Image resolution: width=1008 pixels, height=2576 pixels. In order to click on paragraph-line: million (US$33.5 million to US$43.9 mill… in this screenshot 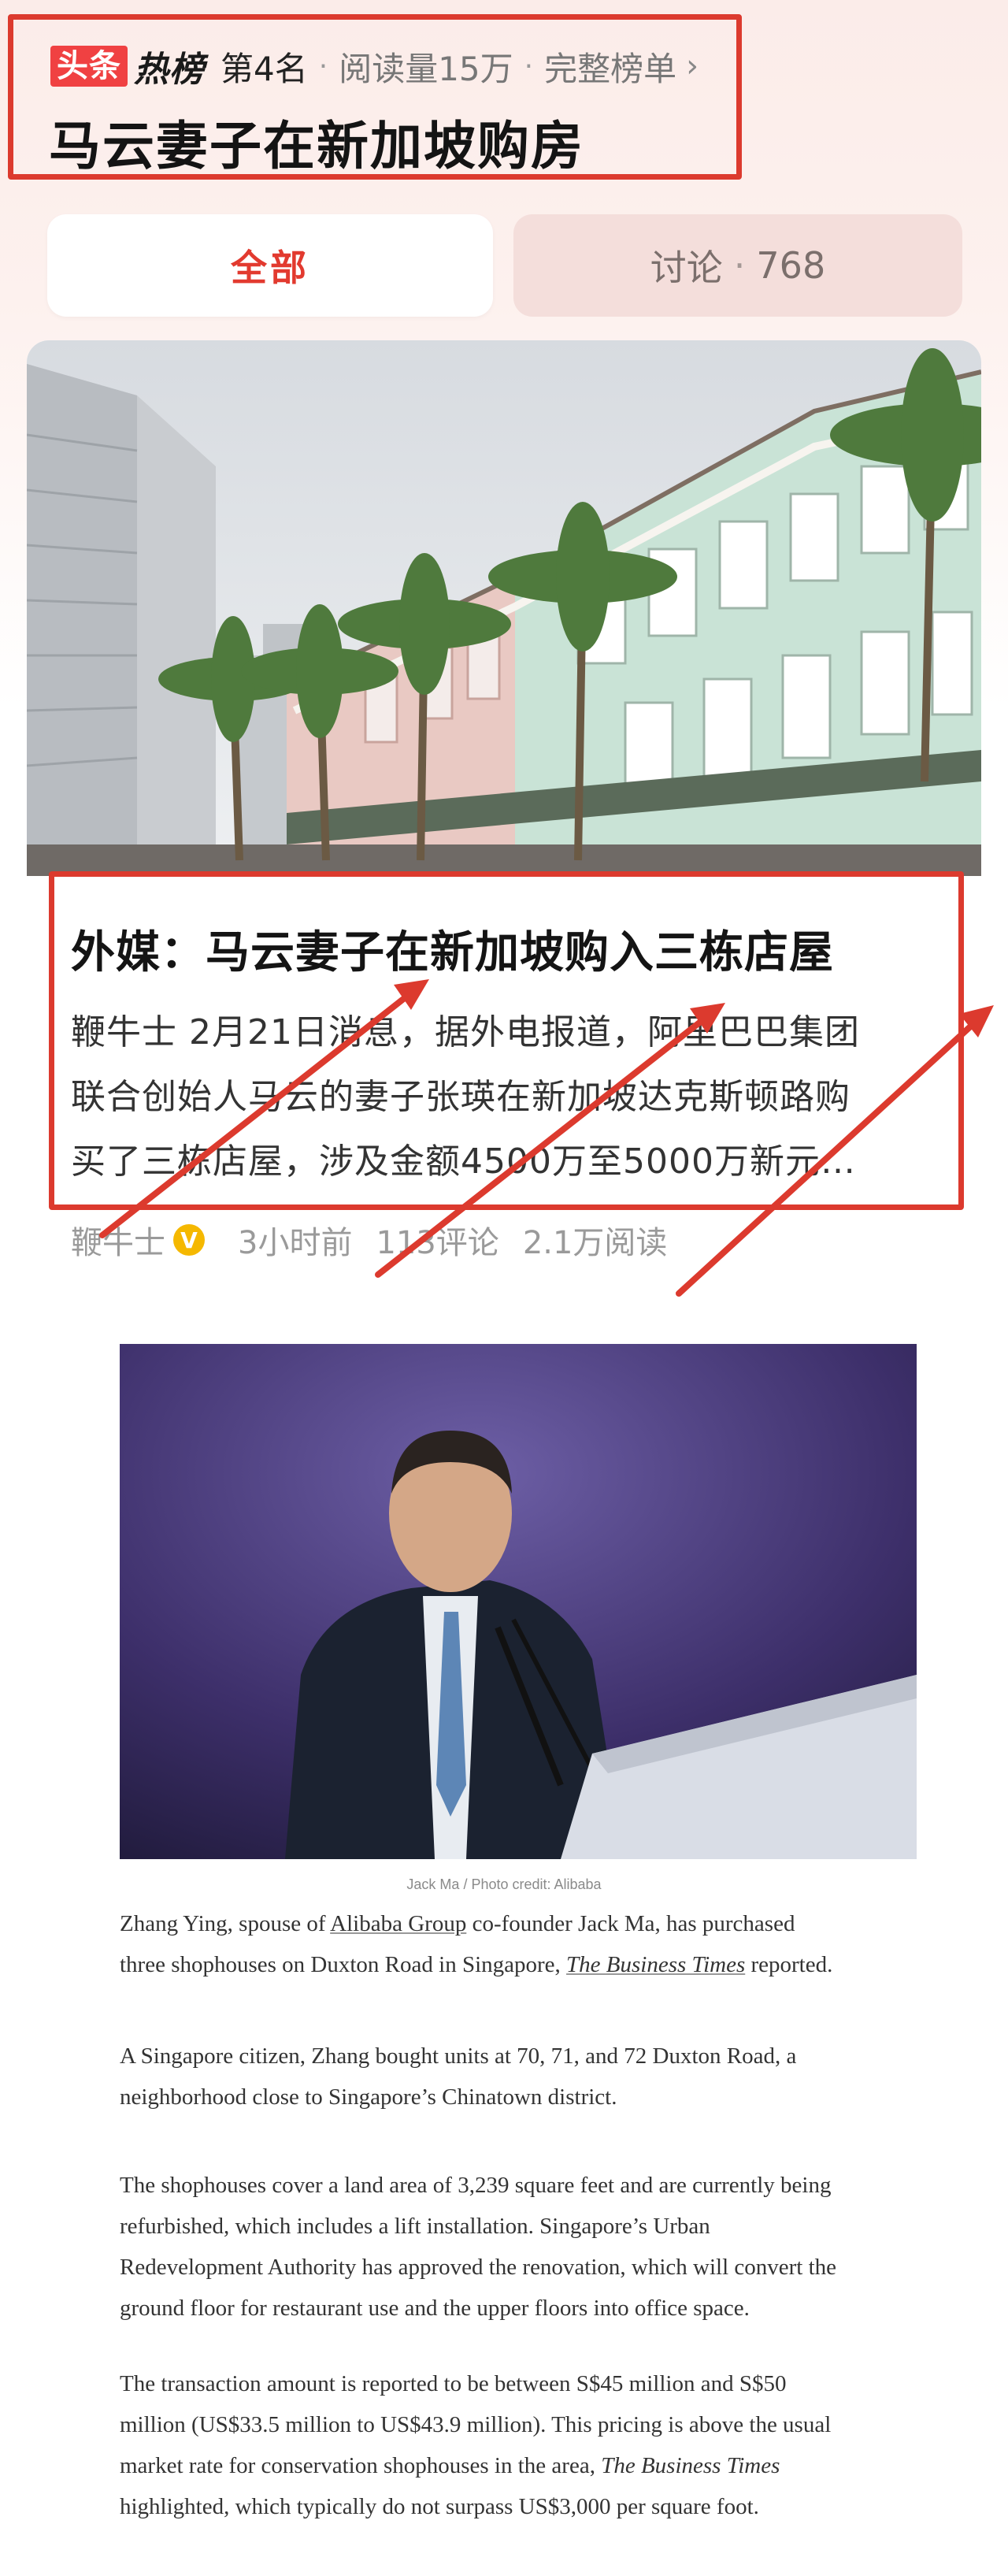, I will do `click(476, 2424)`.